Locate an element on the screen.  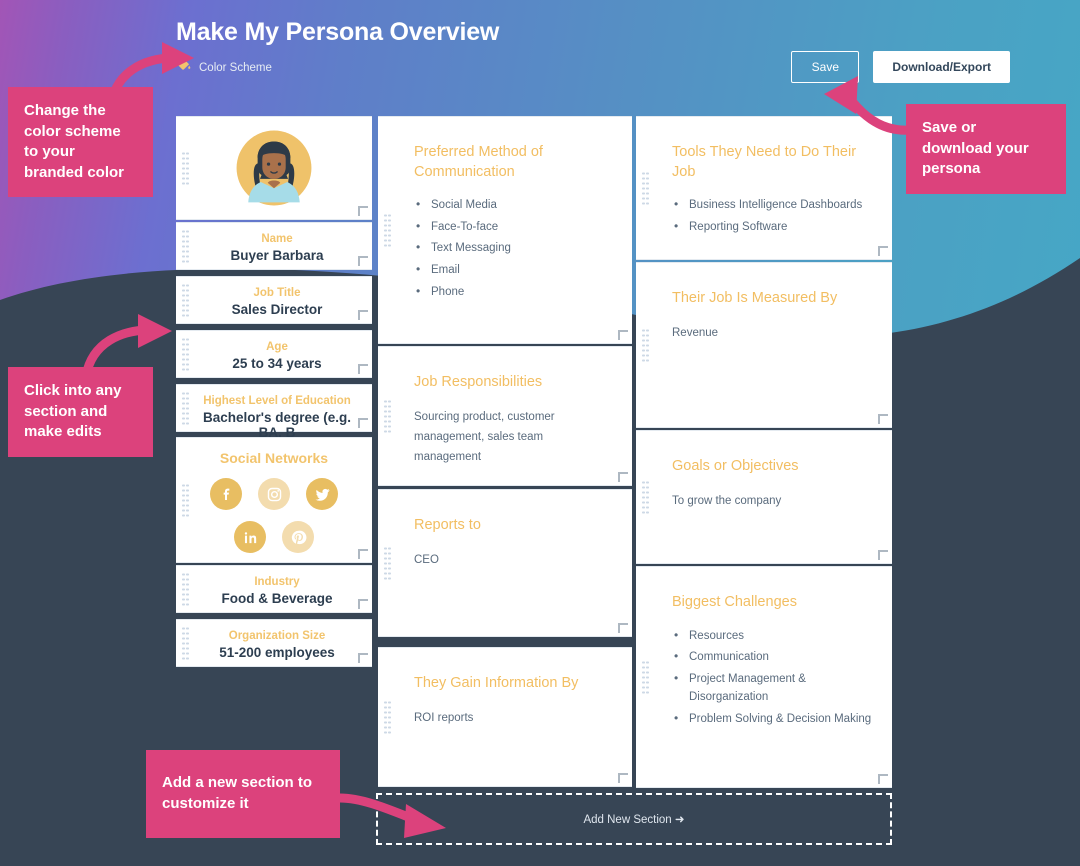
section-title: Job Responsibilities is located at coordinates (478, 382).